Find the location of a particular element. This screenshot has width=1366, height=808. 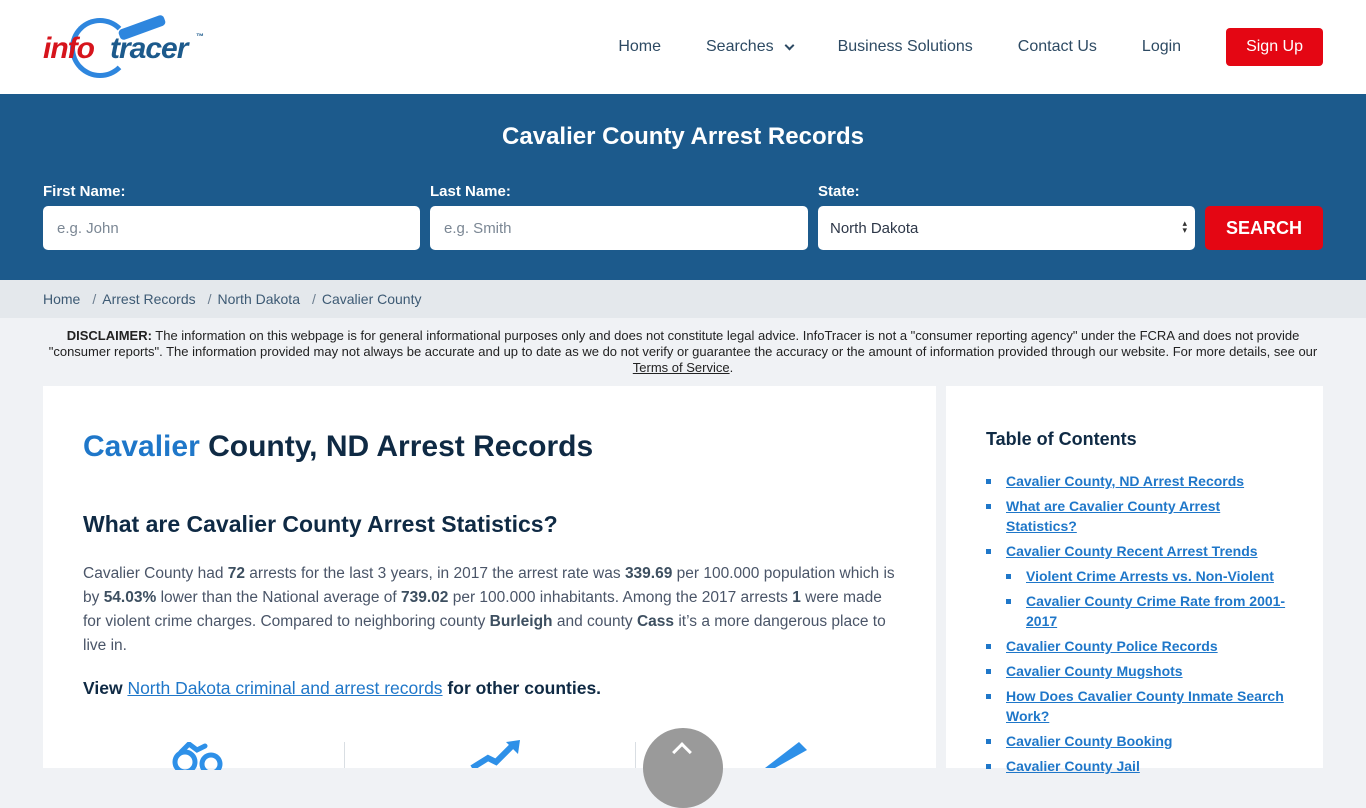

toc-item: Cavalier County Booking is located at coordinates (1136, 741).